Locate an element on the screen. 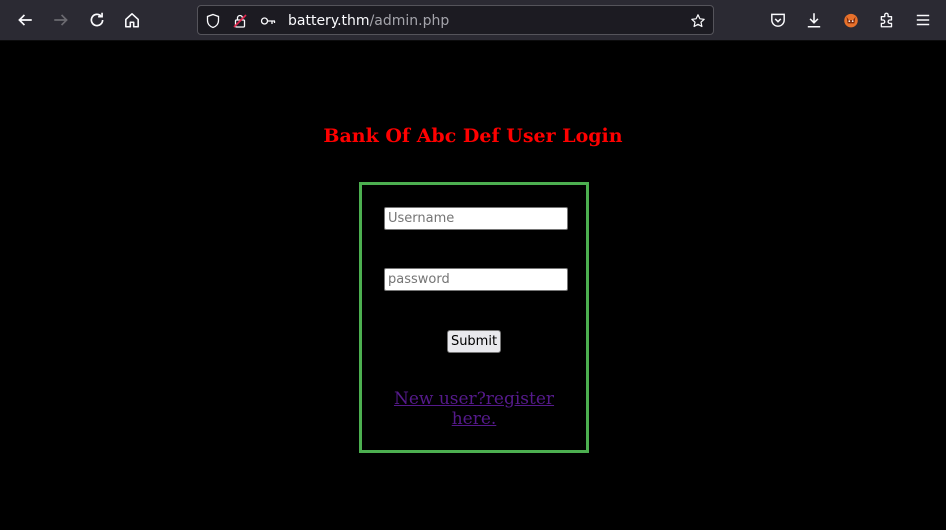  username-input is located at coordinates (476, 218).